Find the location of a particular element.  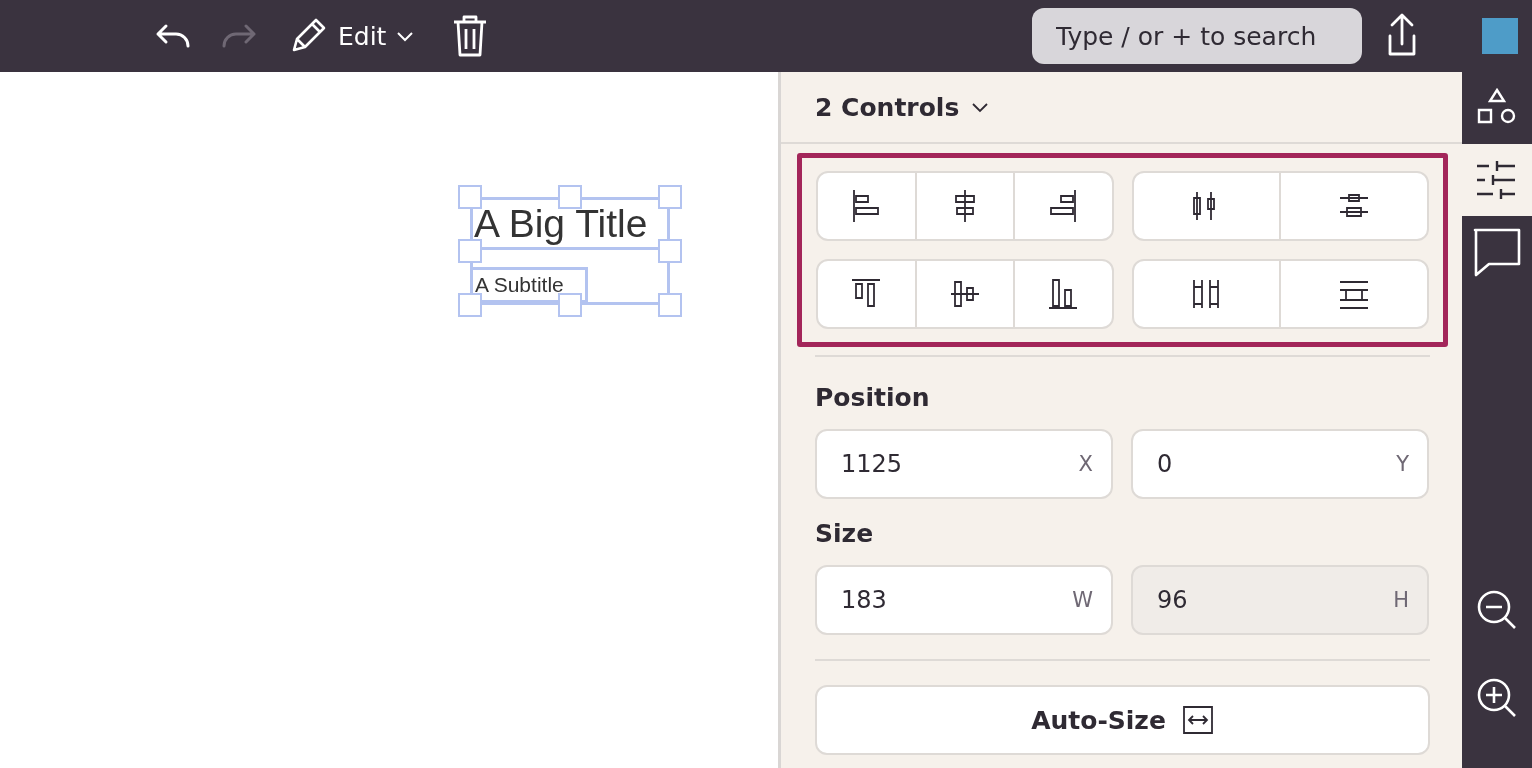

unit-label: H is located at coordinates (1401, 600).